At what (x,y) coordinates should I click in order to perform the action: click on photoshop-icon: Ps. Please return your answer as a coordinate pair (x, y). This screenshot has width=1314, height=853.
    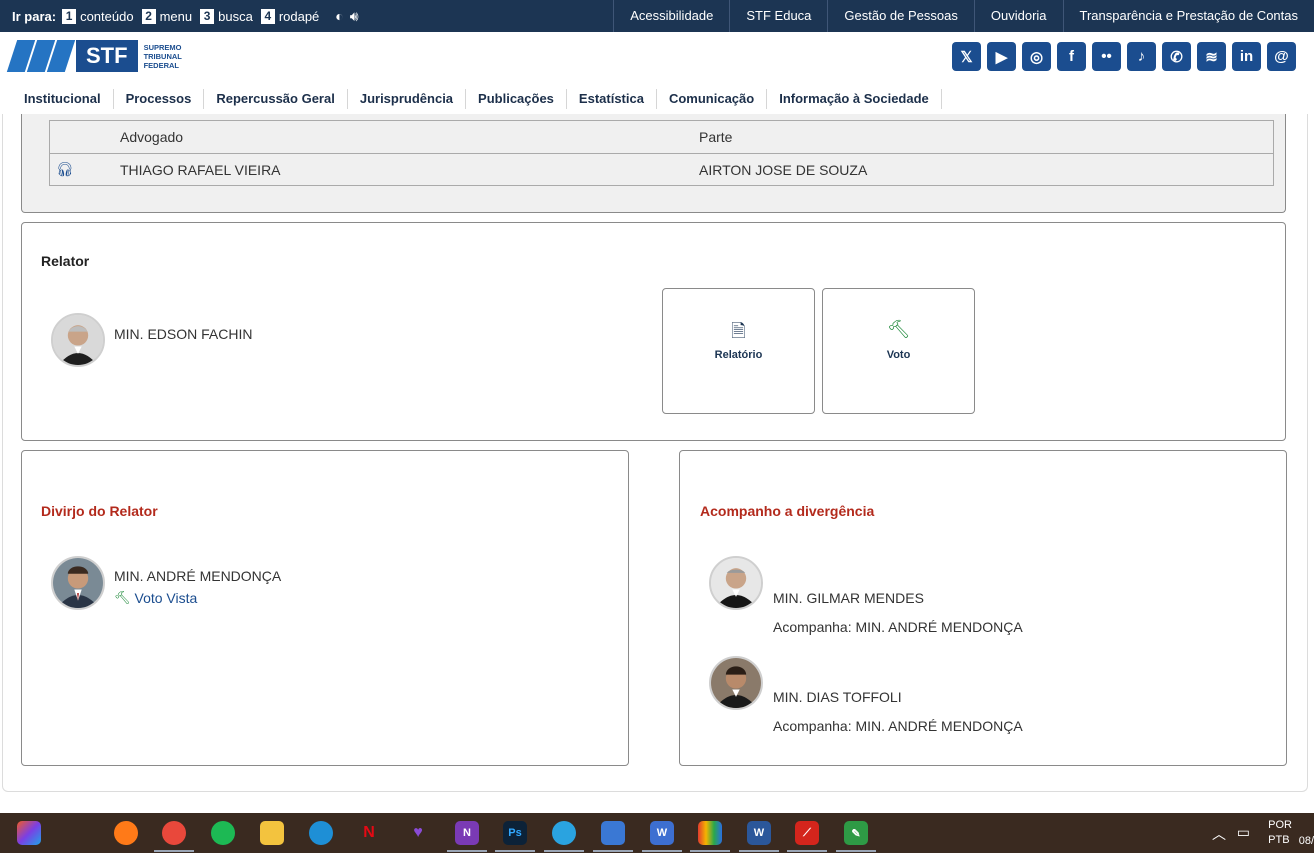
    Looking at the image, I should click on (515, 833).